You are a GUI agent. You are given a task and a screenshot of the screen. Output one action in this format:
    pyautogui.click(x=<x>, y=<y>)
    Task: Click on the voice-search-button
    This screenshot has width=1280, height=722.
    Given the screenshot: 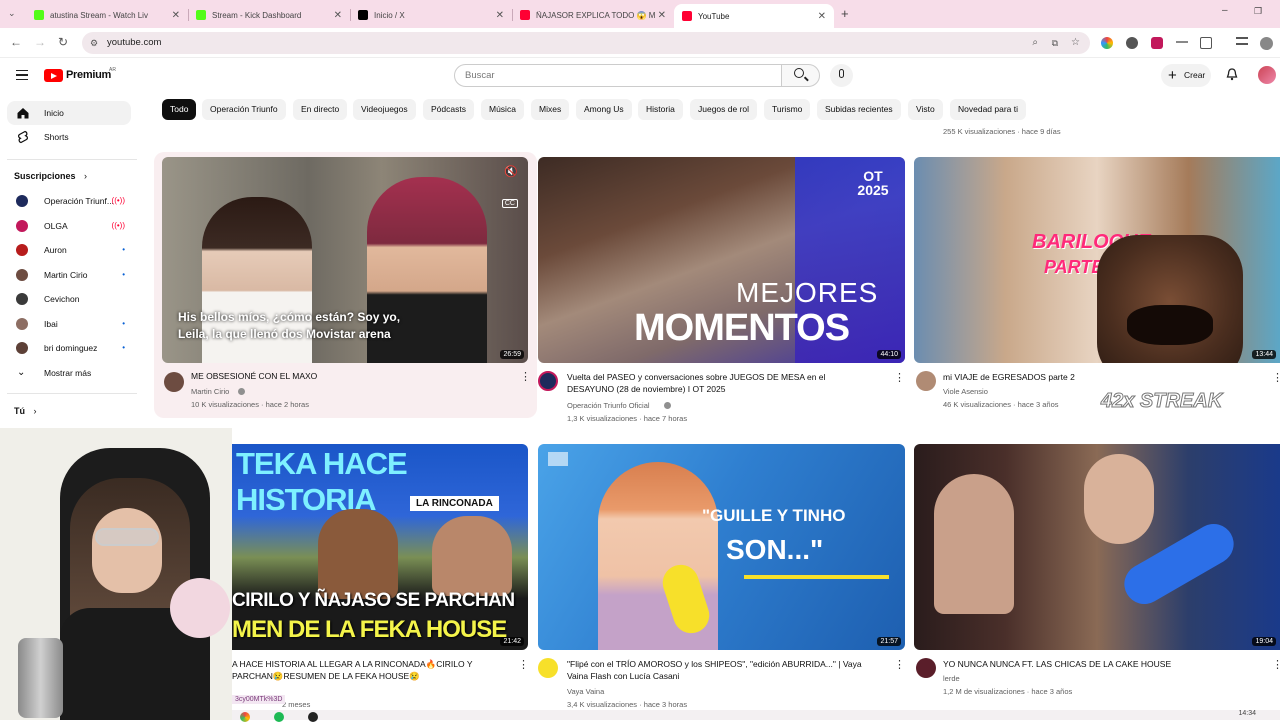 What is the action you would take?
    pyautogui.click(x=841, y=75)
    